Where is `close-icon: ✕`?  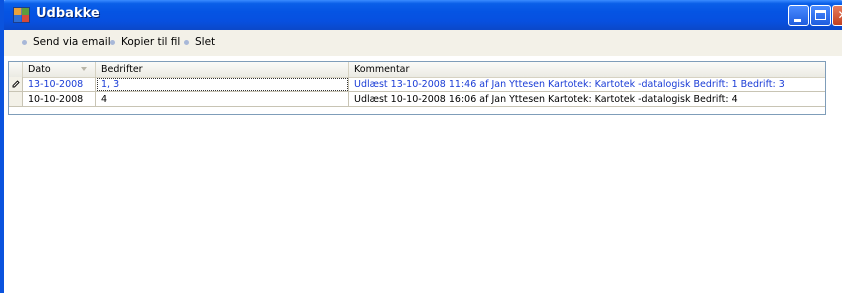
close-icon: ✕ is located at coordinates (839, 15).